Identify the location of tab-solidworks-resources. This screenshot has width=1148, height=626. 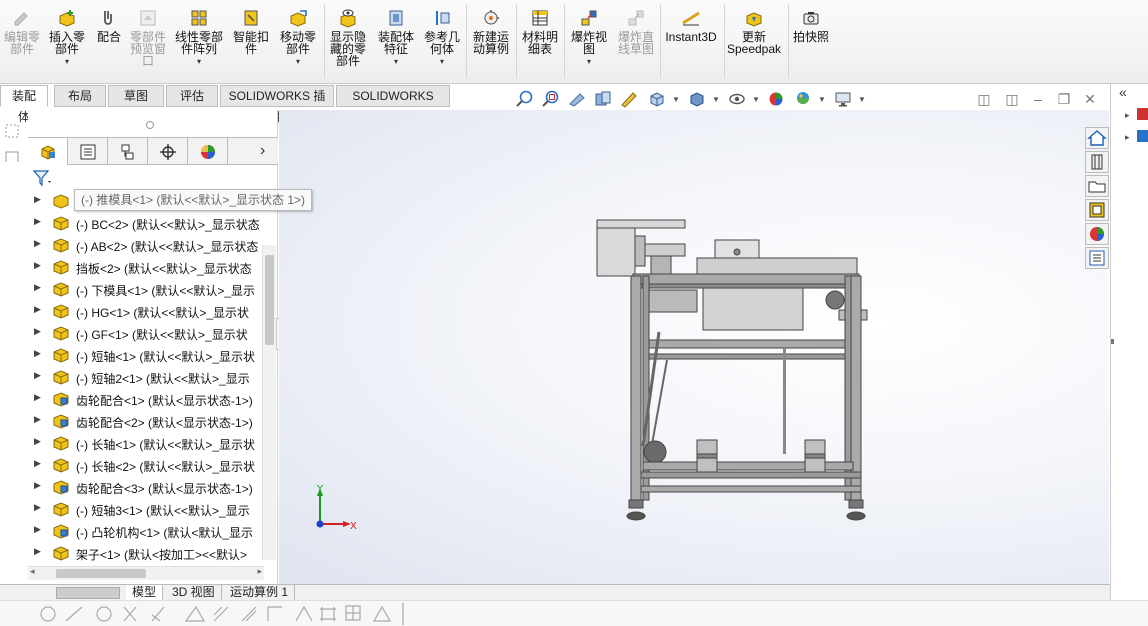
(1097, 138).